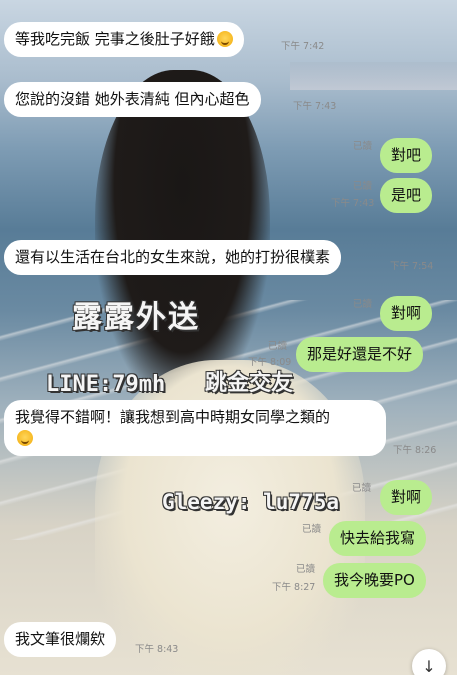 This screenshot has height=675, width=457. I want to click on message-time: 下午 8:26, so click(415, 450).